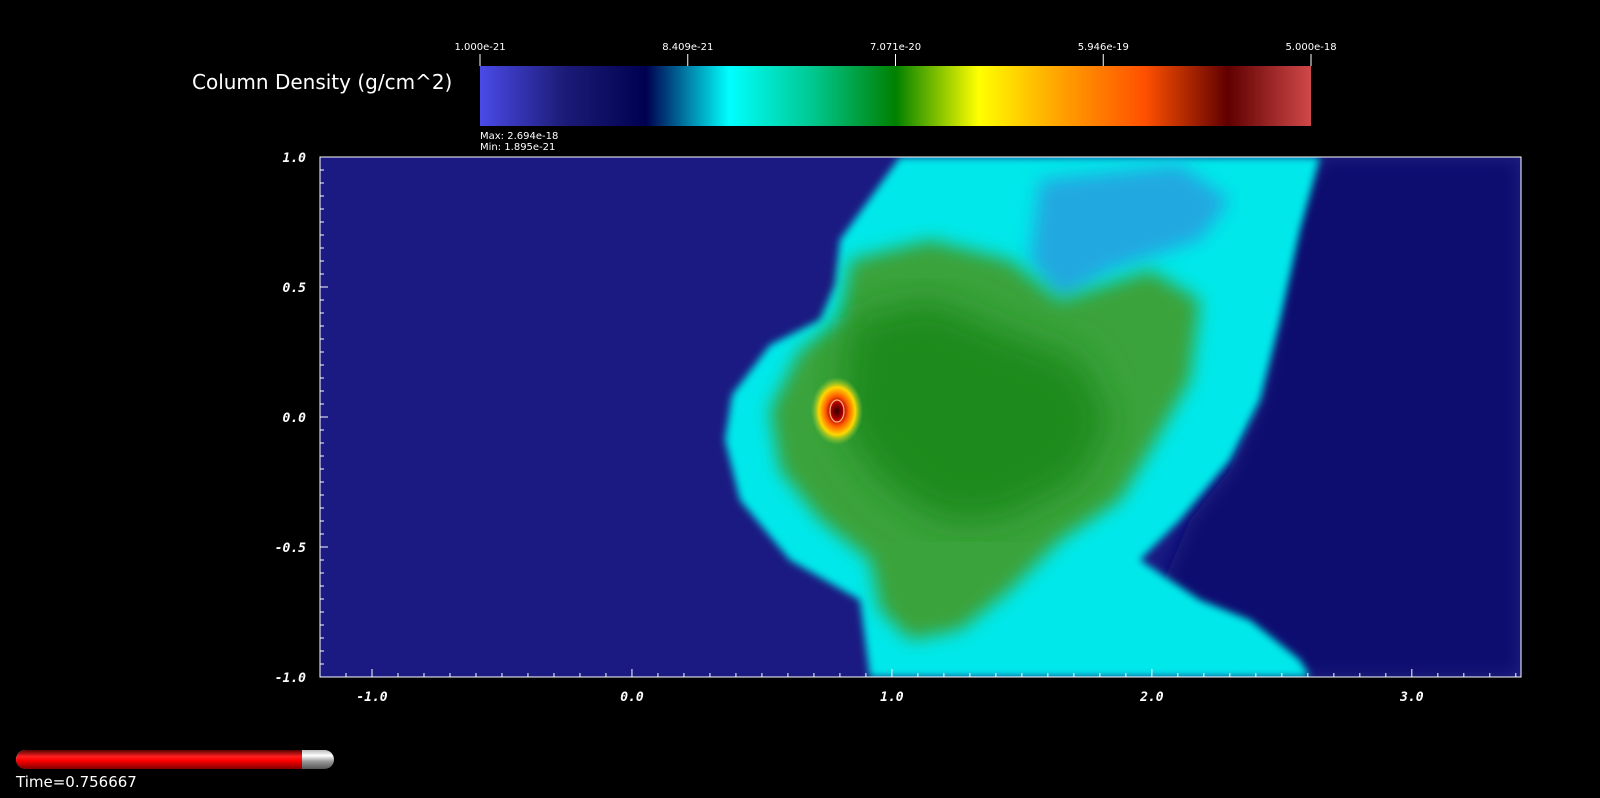  What do you see at coordinates (892, 697) in the screenshot?
I see `x-tick-label: 1.0` at bounding box center [892, 697].